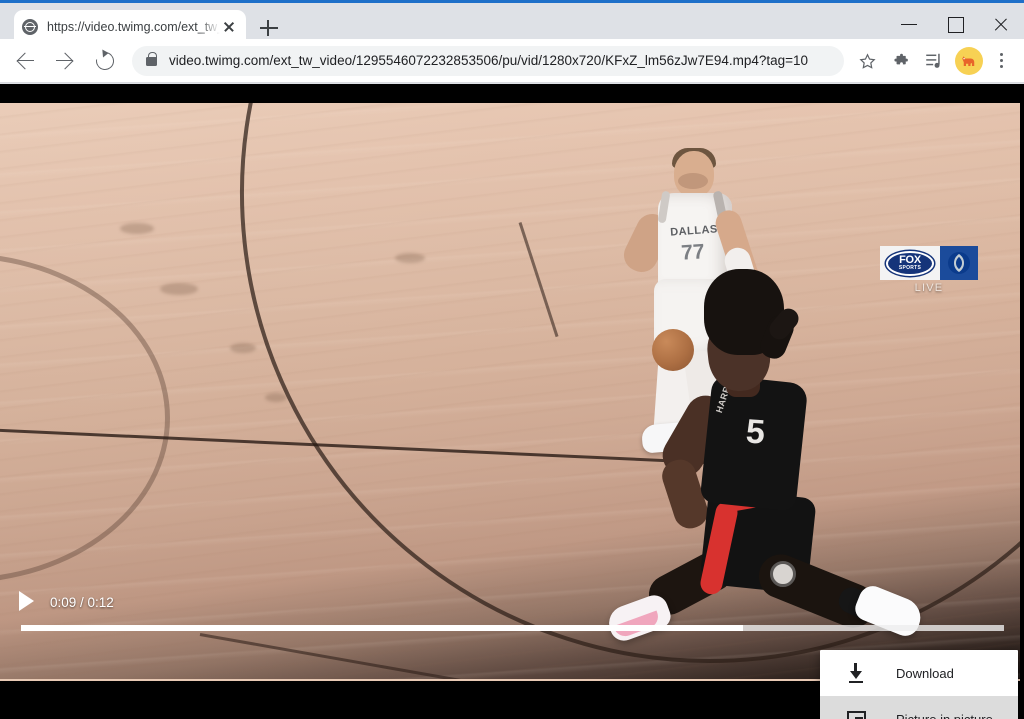  I want to click on window-close-icon, so click(1001, 24).